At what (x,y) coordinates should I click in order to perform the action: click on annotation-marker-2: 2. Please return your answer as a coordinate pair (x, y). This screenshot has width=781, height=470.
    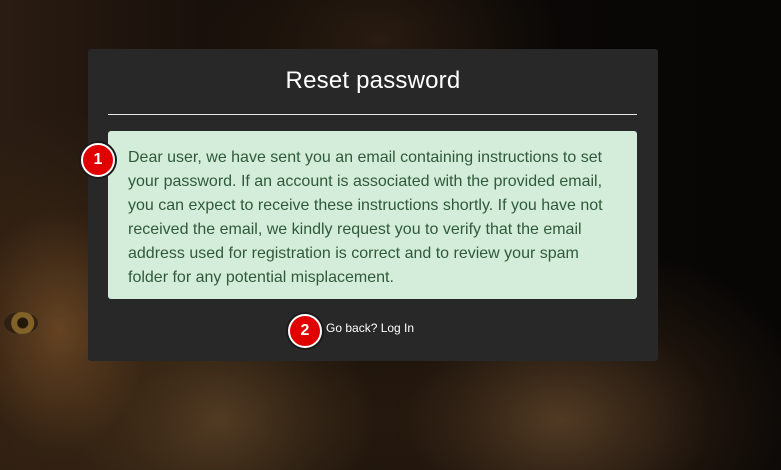
    Looking at the image, I should click on (305, 331).